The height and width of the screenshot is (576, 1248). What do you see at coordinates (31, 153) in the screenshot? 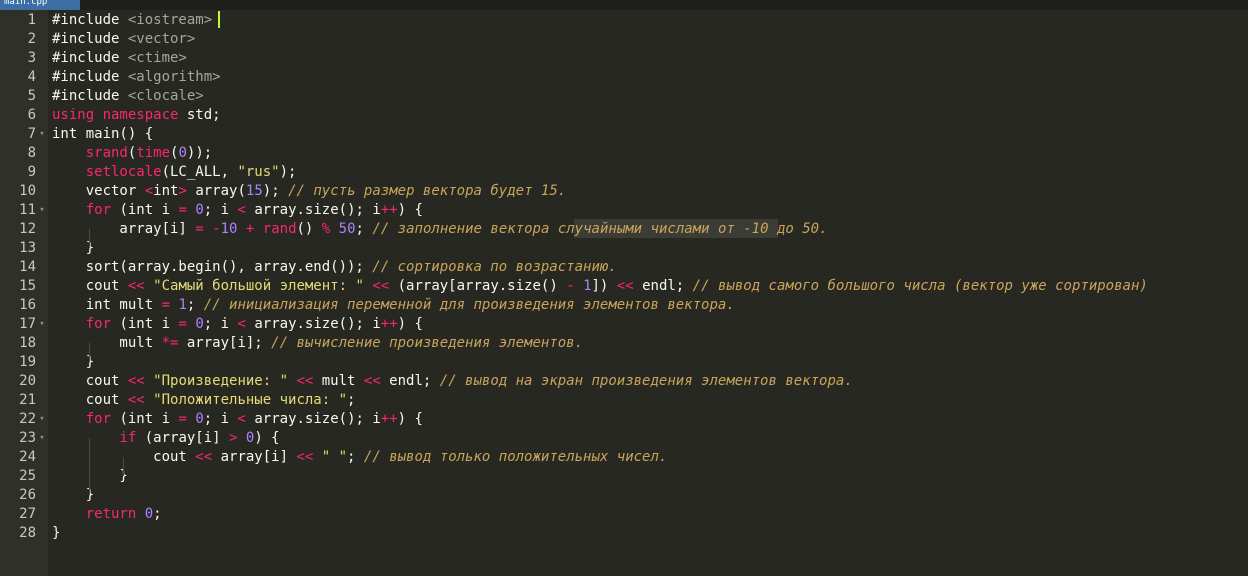
I see `line-number: 8` at bounding box center [31, 153].